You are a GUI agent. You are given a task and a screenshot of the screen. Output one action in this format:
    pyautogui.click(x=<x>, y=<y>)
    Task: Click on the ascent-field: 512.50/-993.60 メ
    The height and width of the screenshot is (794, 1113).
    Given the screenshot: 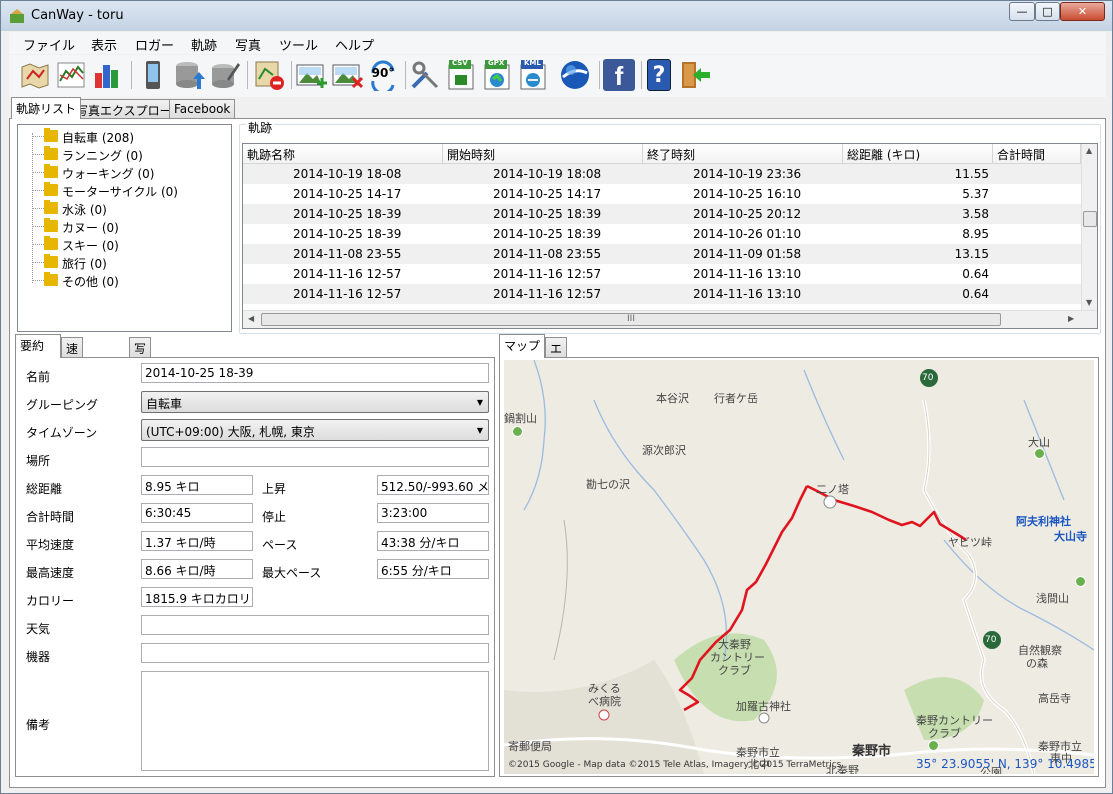 What is the action you would take?
    pyautogui.click(x=433, y=485)
    